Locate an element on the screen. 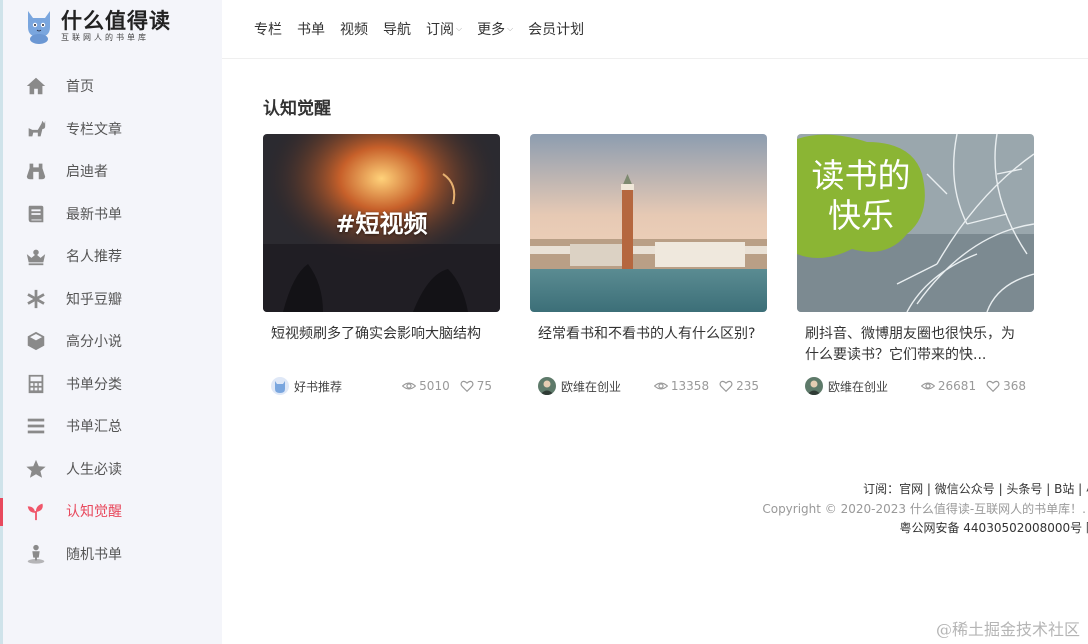 This screenshot has height=644, width=1088. logo-title: 什么值得读 is located at coordinates (116, 21).